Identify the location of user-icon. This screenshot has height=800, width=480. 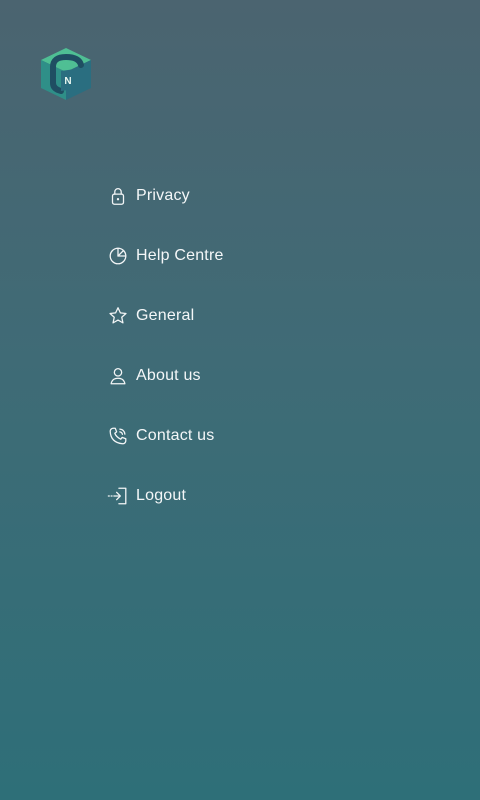
(118, 376).